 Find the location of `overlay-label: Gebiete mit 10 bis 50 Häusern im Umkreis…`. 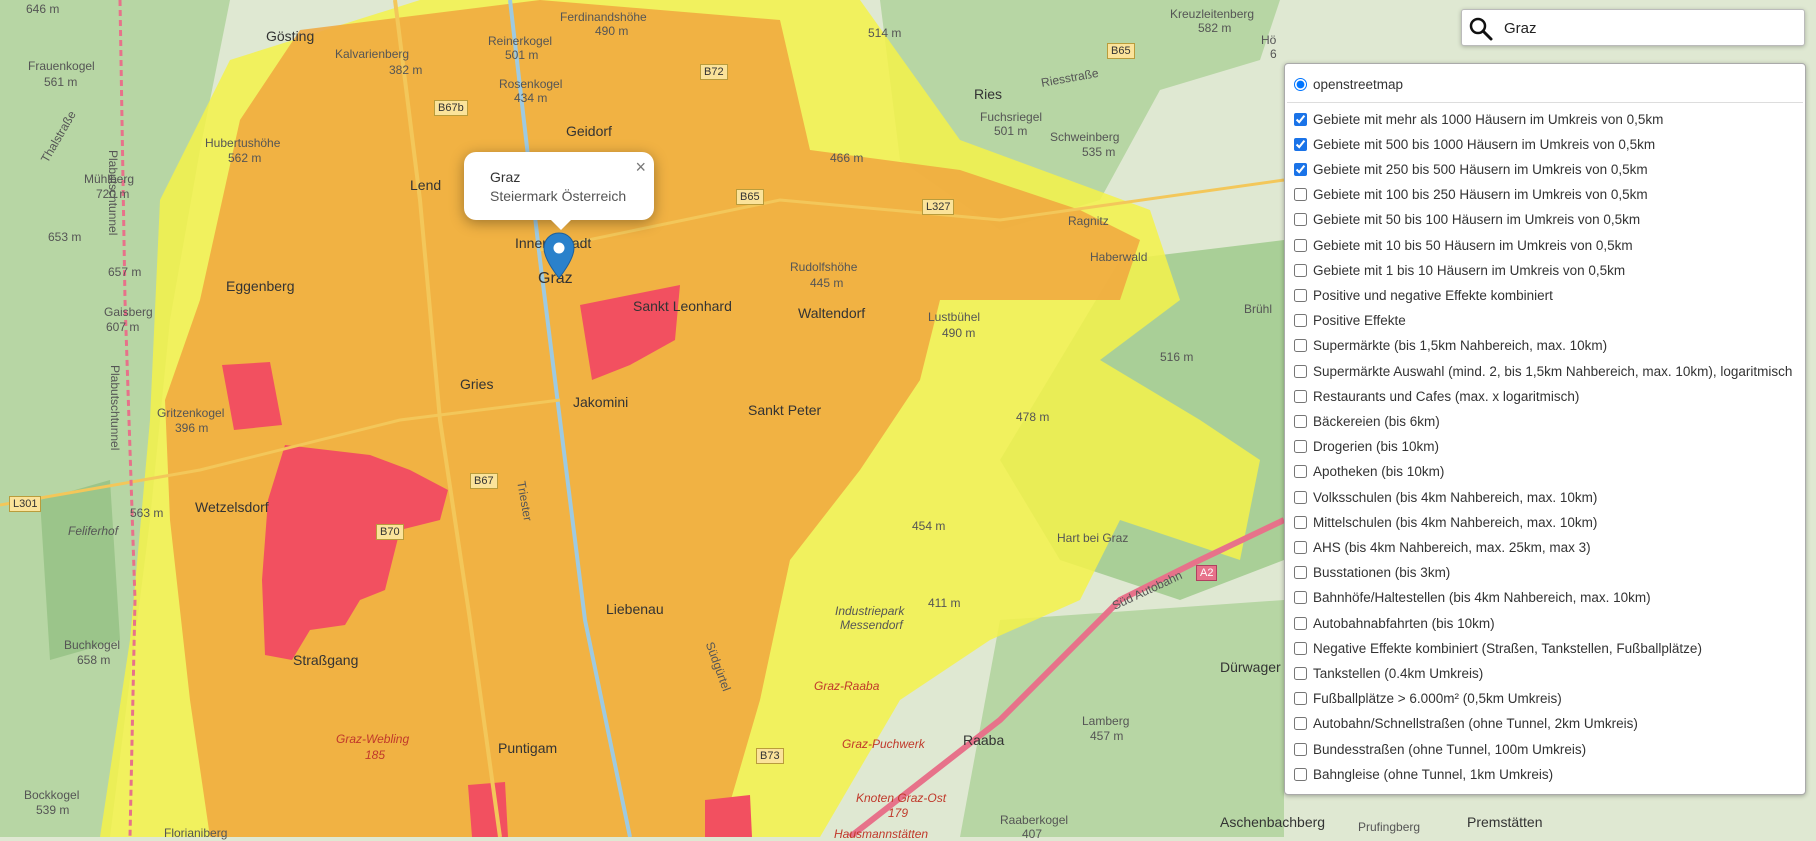

overlay-label: Gebiete mit 10 bis 50 Häusern im Umkreis… is located at coordinates (1473, 245).